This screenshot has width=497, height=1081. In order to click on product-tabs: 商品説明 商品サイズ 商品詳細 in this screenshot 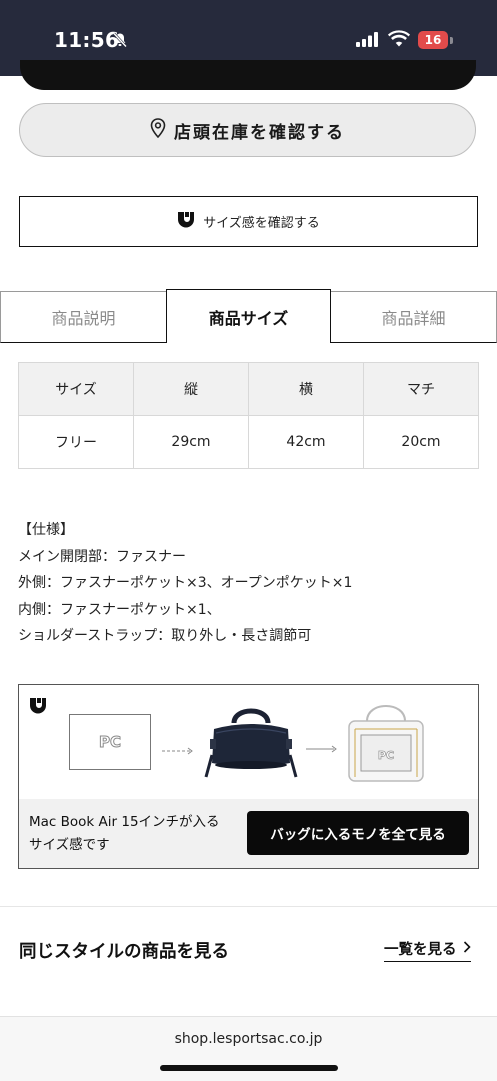, I will do `click(248, 316)`.